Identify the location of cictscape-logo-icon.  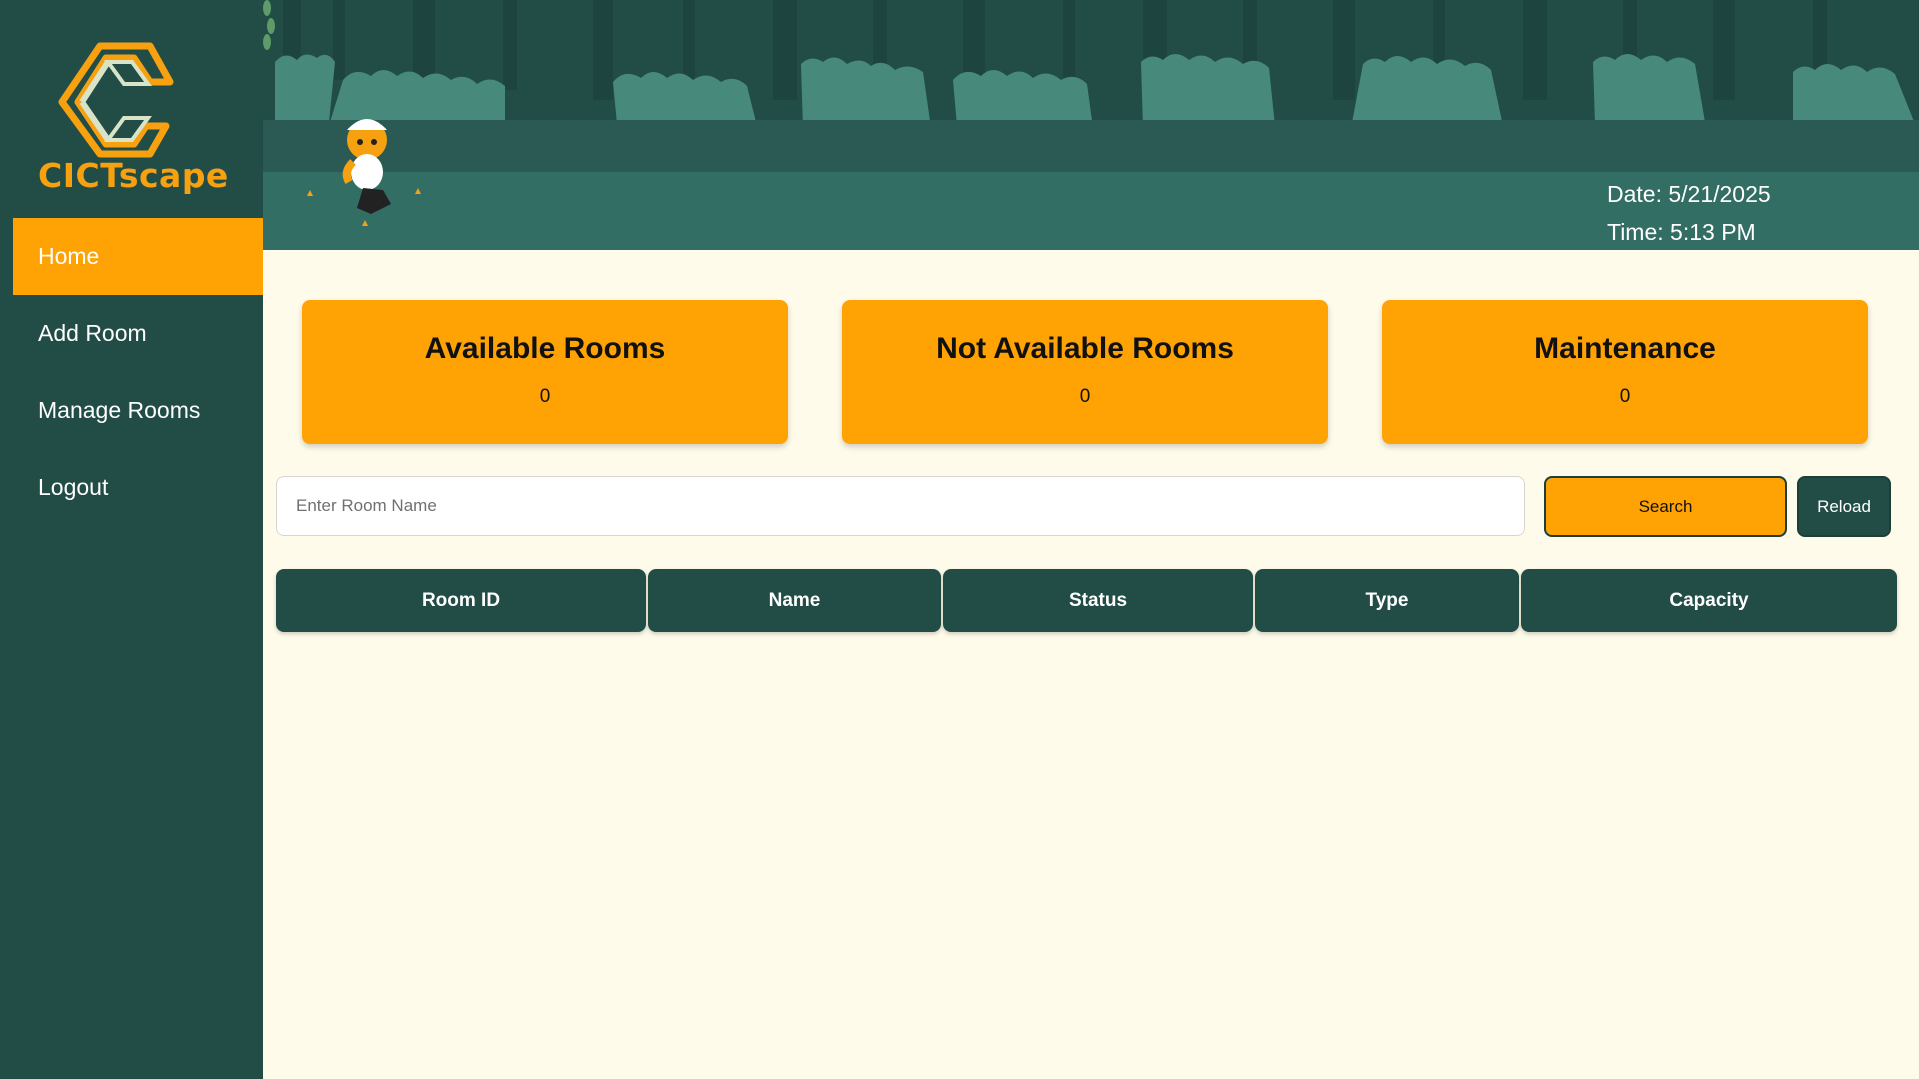
(116, 100).